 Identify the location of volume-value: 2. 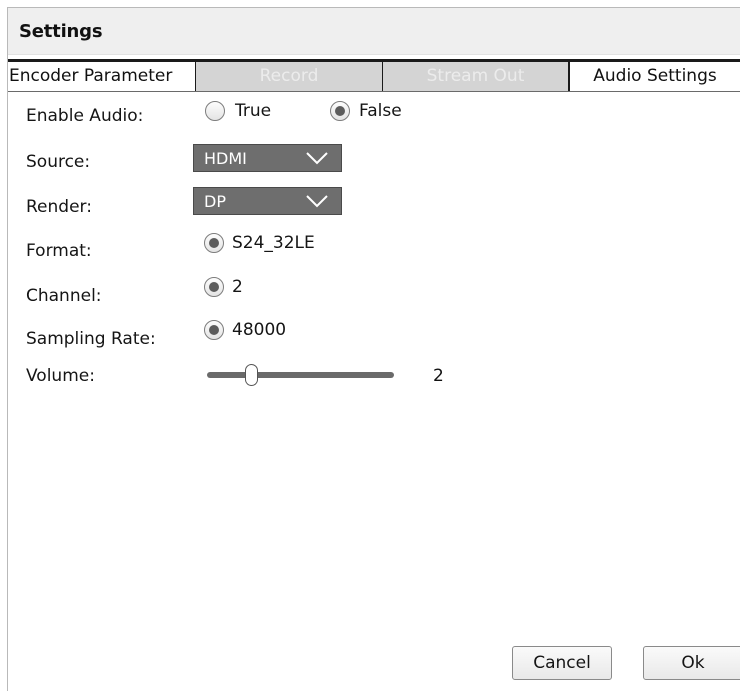
(438, 376).